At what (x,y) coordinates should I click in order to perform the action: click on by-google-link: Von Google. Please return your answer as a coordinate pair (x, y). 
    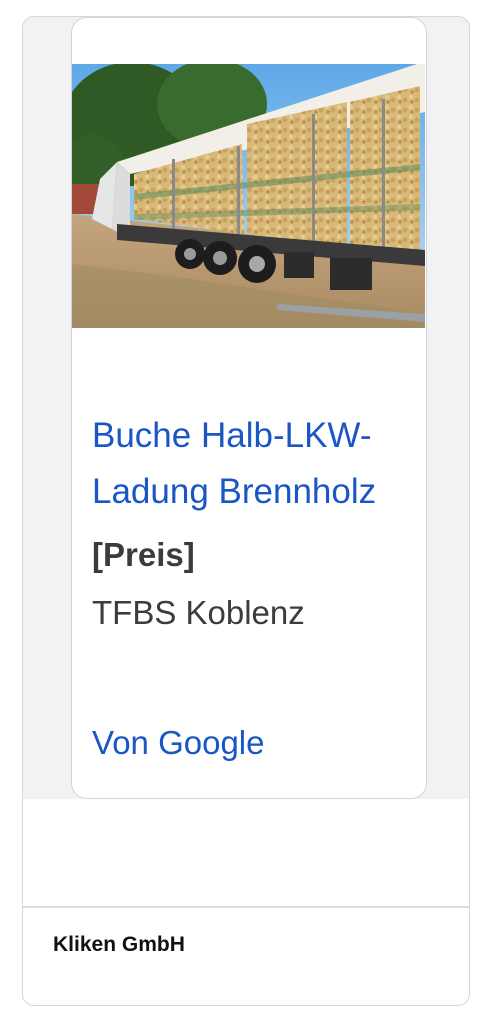
    Looking at the image, I should click on (178, 743).